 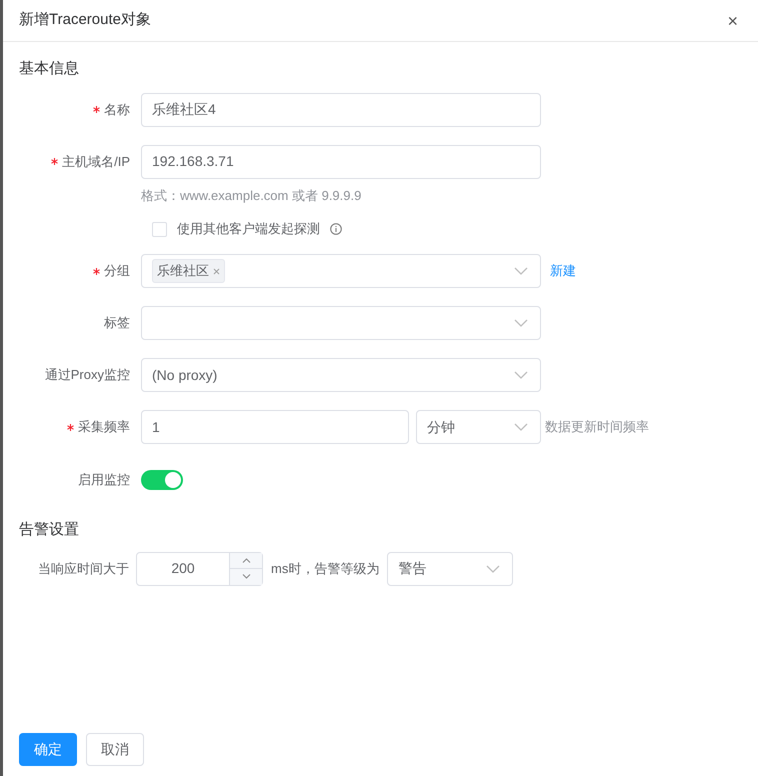 What do you see at coordinates (325, 569) in the screenshot?
I see `alert-text: ms时，告警等级为` at bounding box center [325, 569].